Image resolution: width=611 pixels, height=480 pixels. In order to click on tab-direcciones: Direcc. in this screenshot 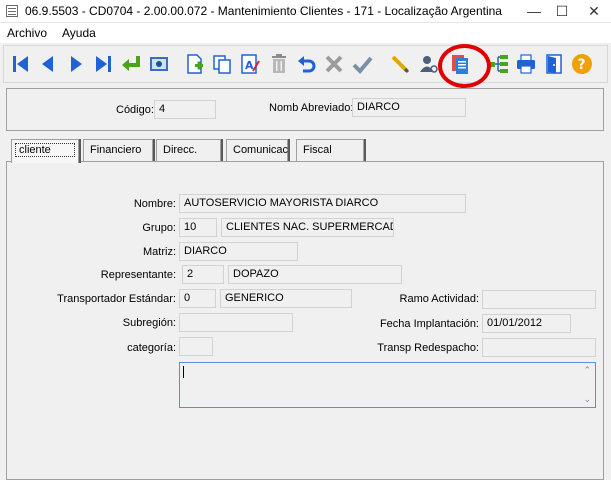, I will do `click(188, 150)`.